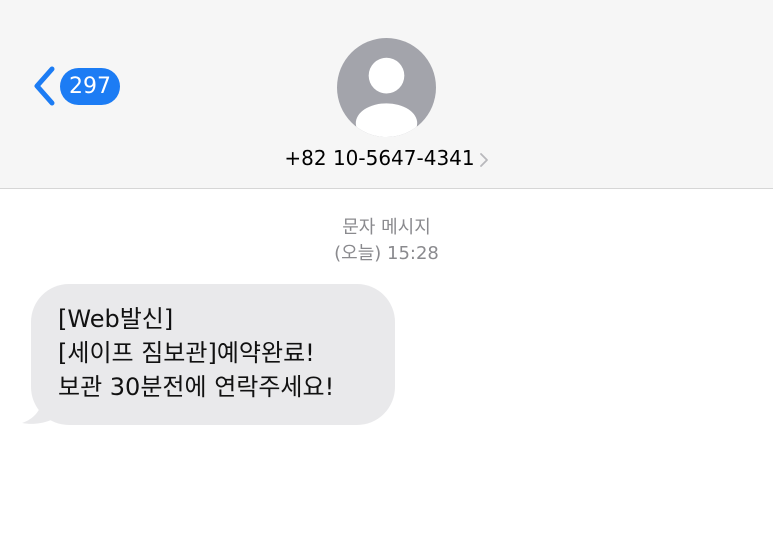 The image size is (773, 544). I want to click on message-line: [Web발신], so click(116, 319).